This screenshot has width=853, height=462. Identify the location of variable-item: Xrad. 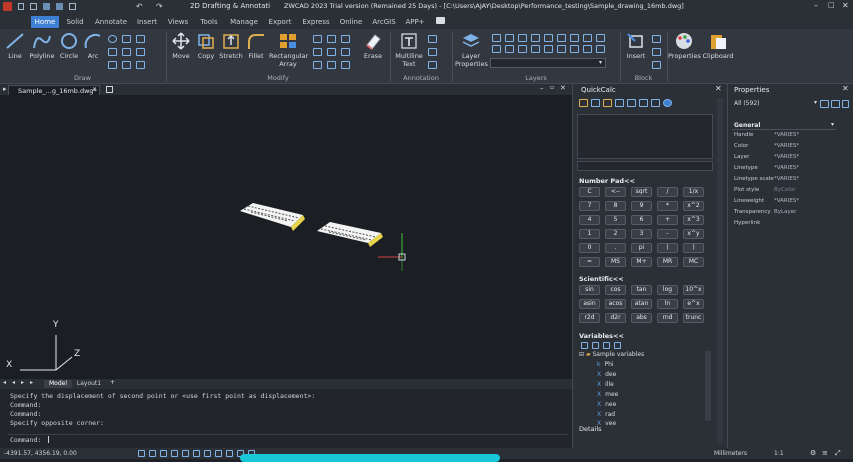
(606, 414).